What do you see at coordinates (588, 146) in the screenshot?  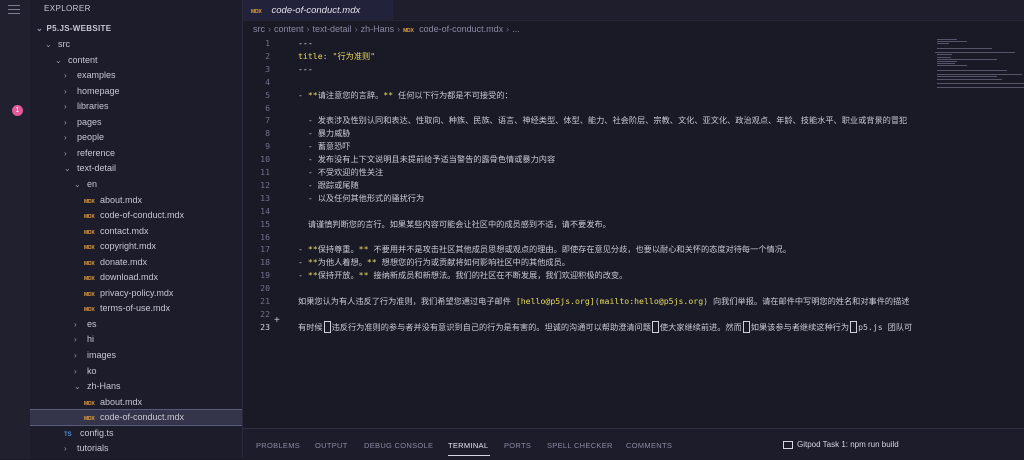 I see `code-line: 9 - 蓄意恐吓` at bounding box center [588, 146].